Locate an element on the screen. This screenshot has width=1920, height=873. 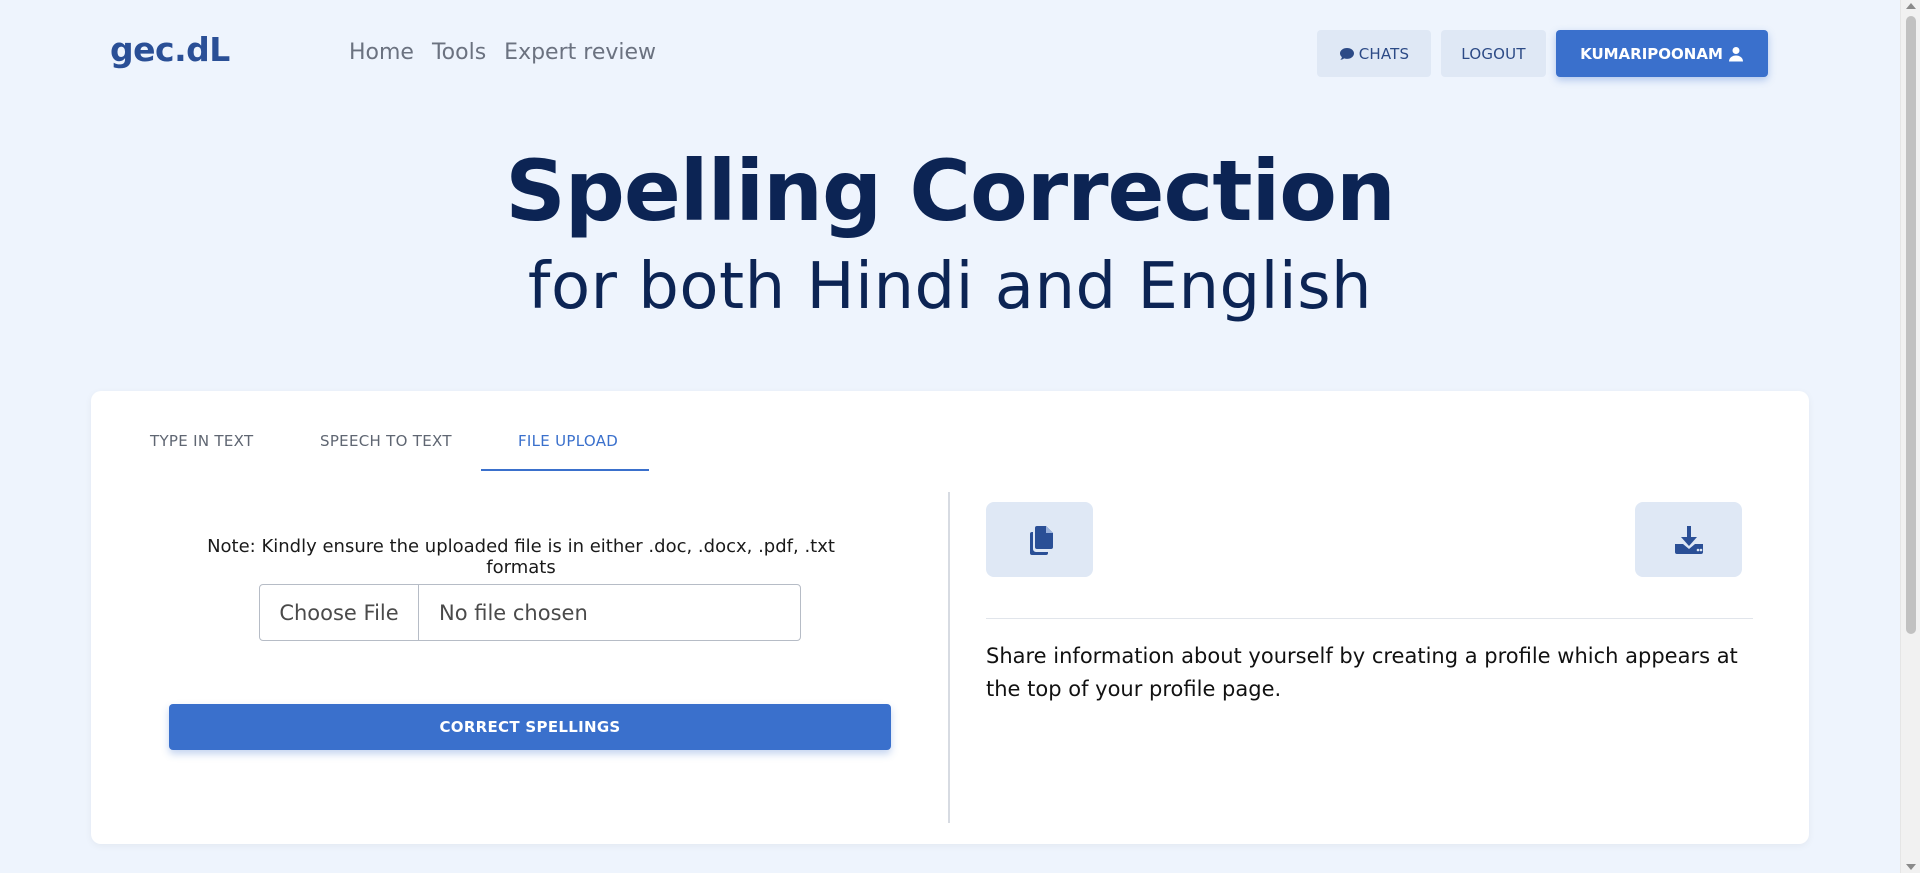
main-nav: Home Tools Expert review is located at coordinates (511, 52).